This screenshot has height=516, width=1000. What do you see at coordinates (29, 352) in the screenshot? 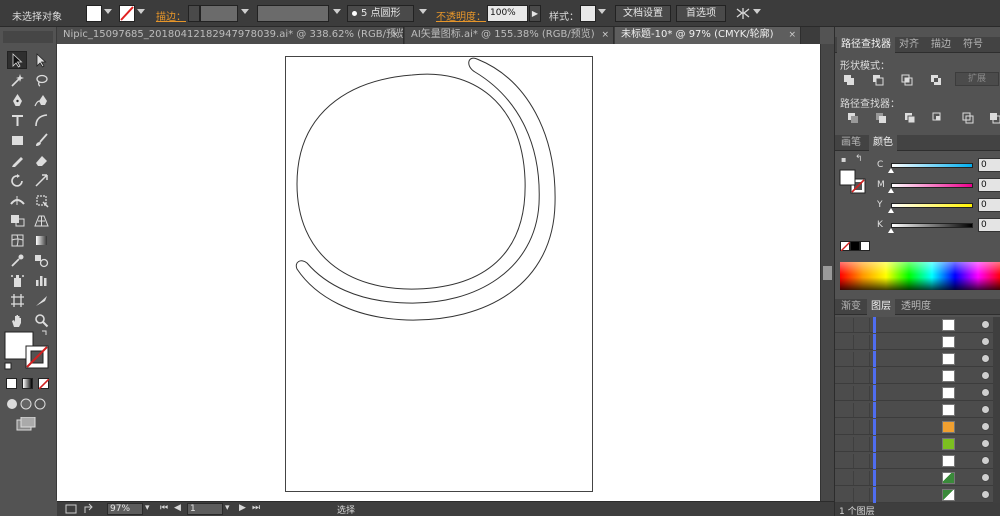
I see `fill-stroke-control` at bounding box center [29, 352].